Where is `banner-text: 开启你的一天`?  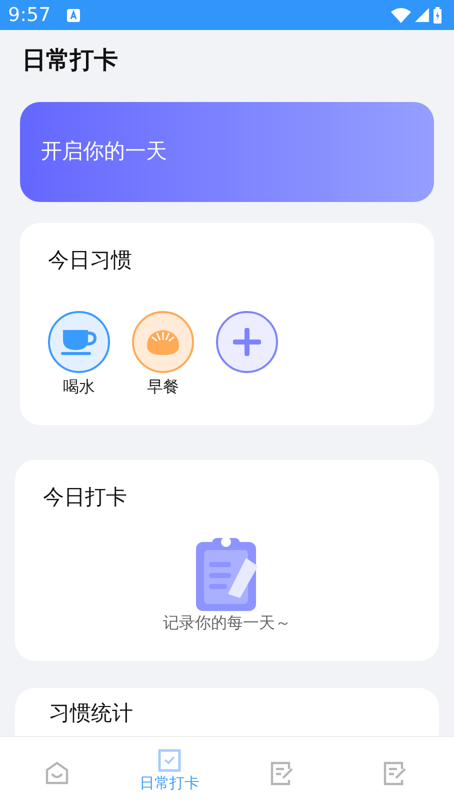
banner-text: 开启你的一天 is located at coordinates (104, 152).